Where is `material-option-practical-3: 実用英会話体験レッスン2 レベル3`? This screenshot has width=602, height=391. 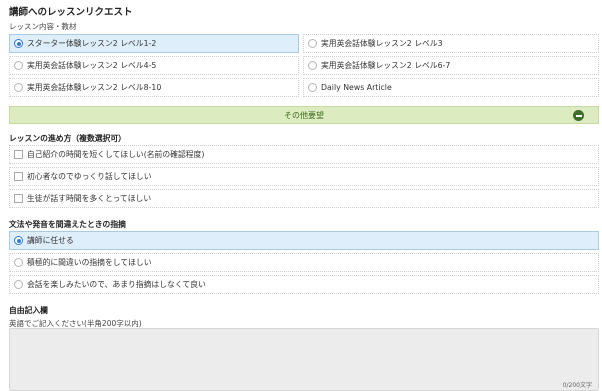 material-option-practical-3: 実用英会話体験レッスン2 レベル3 is located at coordinates (451, 43).